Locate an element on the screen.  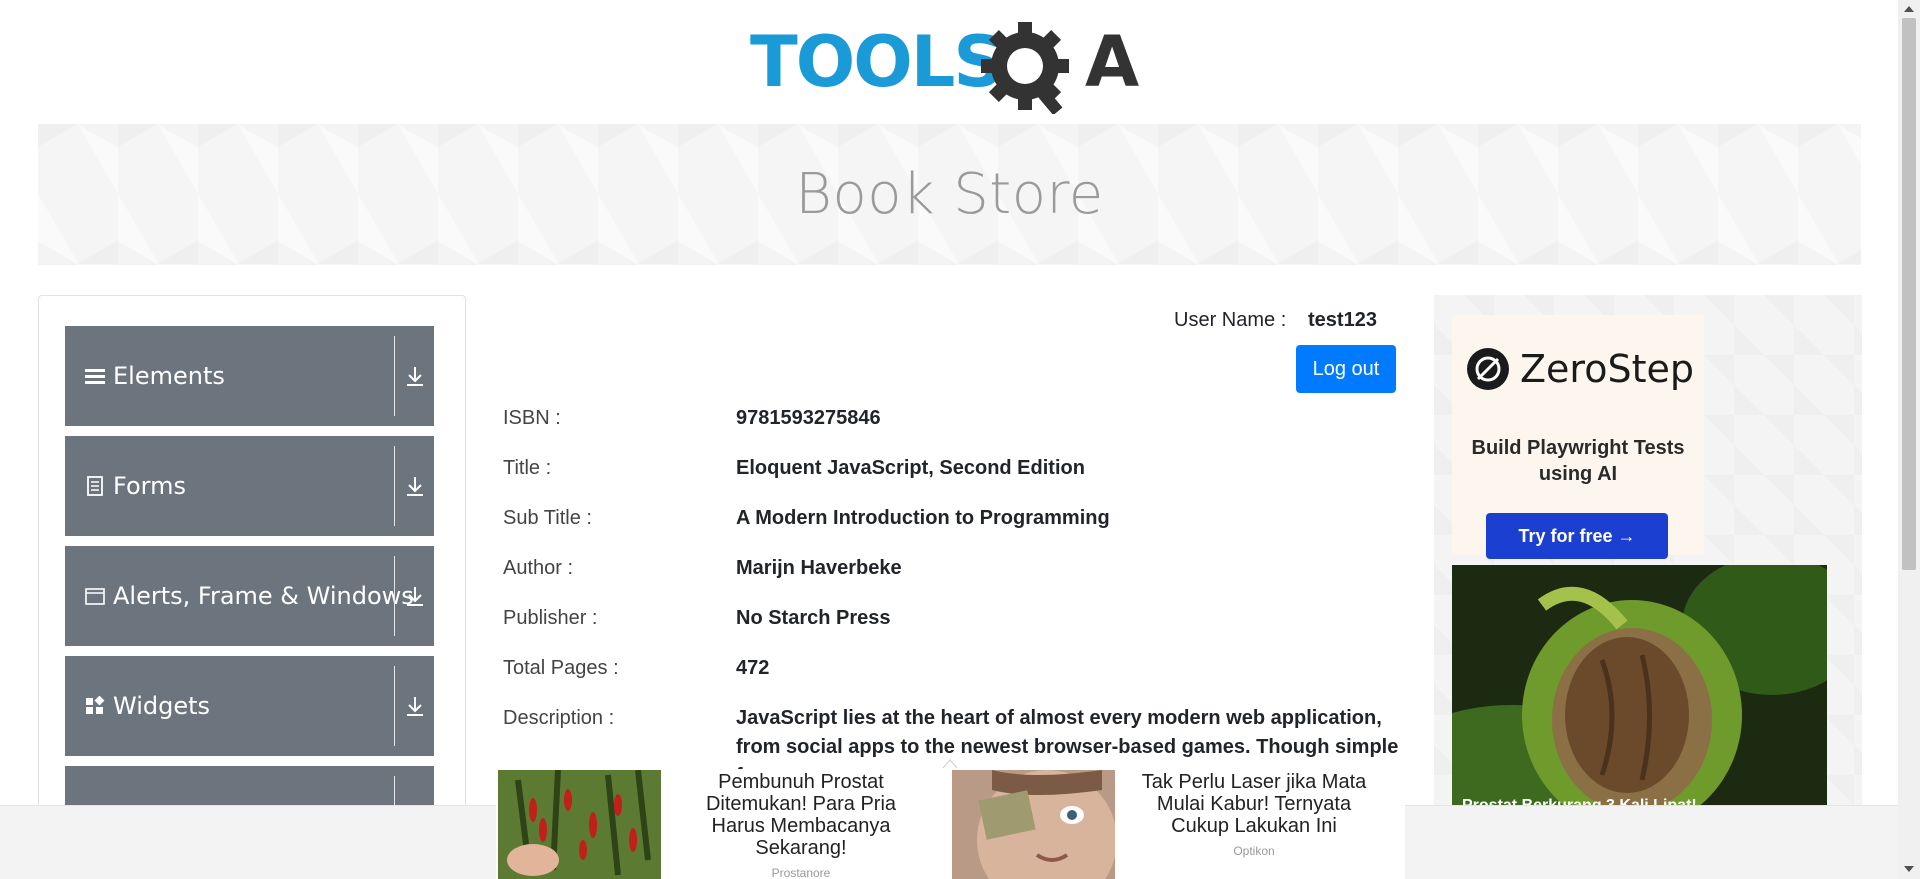
bottom-ad-source: Optikon is located at coordinates (1254, 851).